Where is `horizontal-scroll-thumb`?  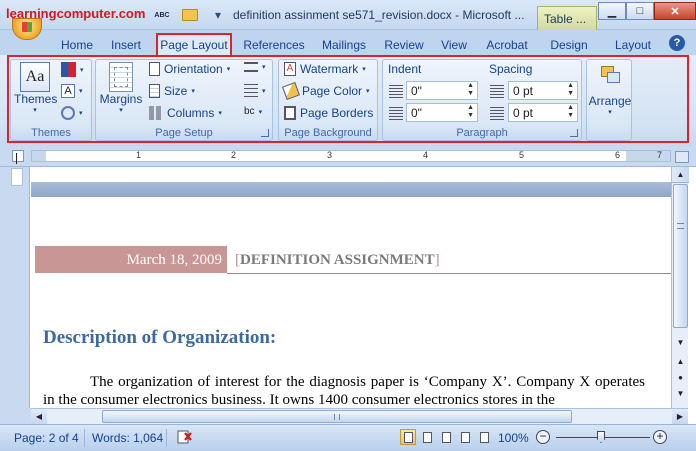 horizontal-scroll-thumb is located at coordinates (337, 416).